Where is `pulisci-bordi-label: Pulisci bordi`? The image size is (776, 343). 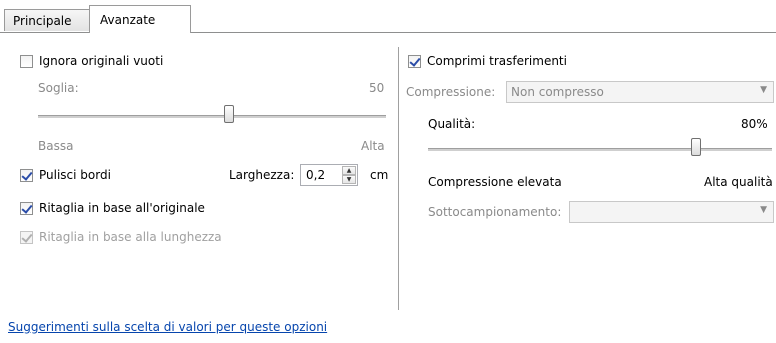
pulisci-bordi-label: Pulisci bordi is located at coordinates (75, 175).